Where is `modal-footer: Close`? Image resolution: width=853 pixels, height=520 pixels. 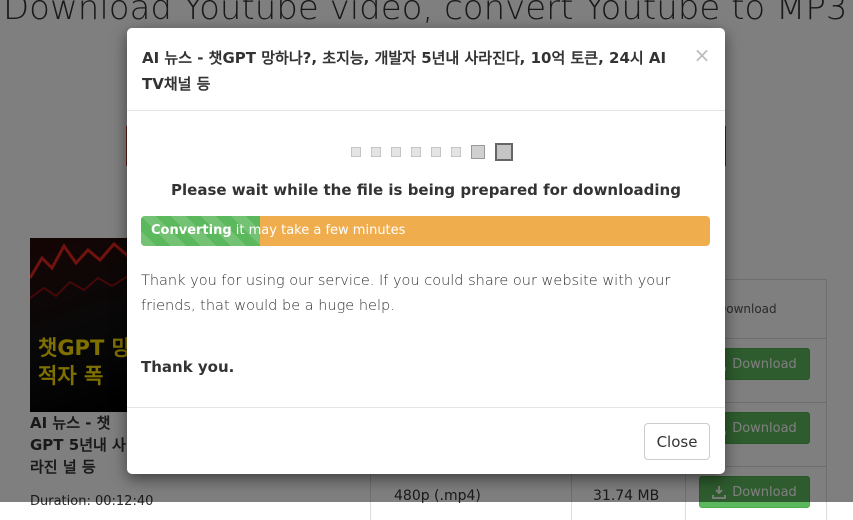
modal-footer: Close is located at coordinates (426, 441).